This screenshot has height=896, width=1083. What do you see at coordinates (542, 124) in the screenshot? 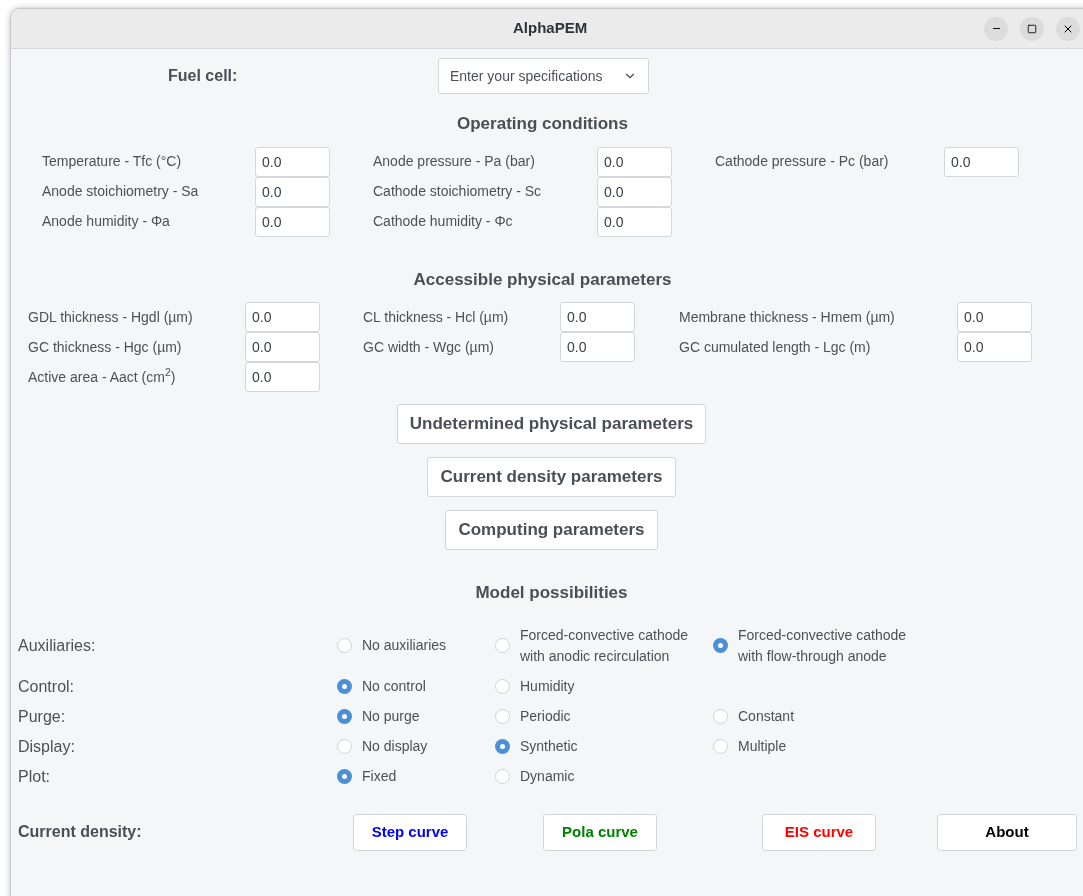
I see `section-title: Operating conditions` at bounding box center [542, 124].